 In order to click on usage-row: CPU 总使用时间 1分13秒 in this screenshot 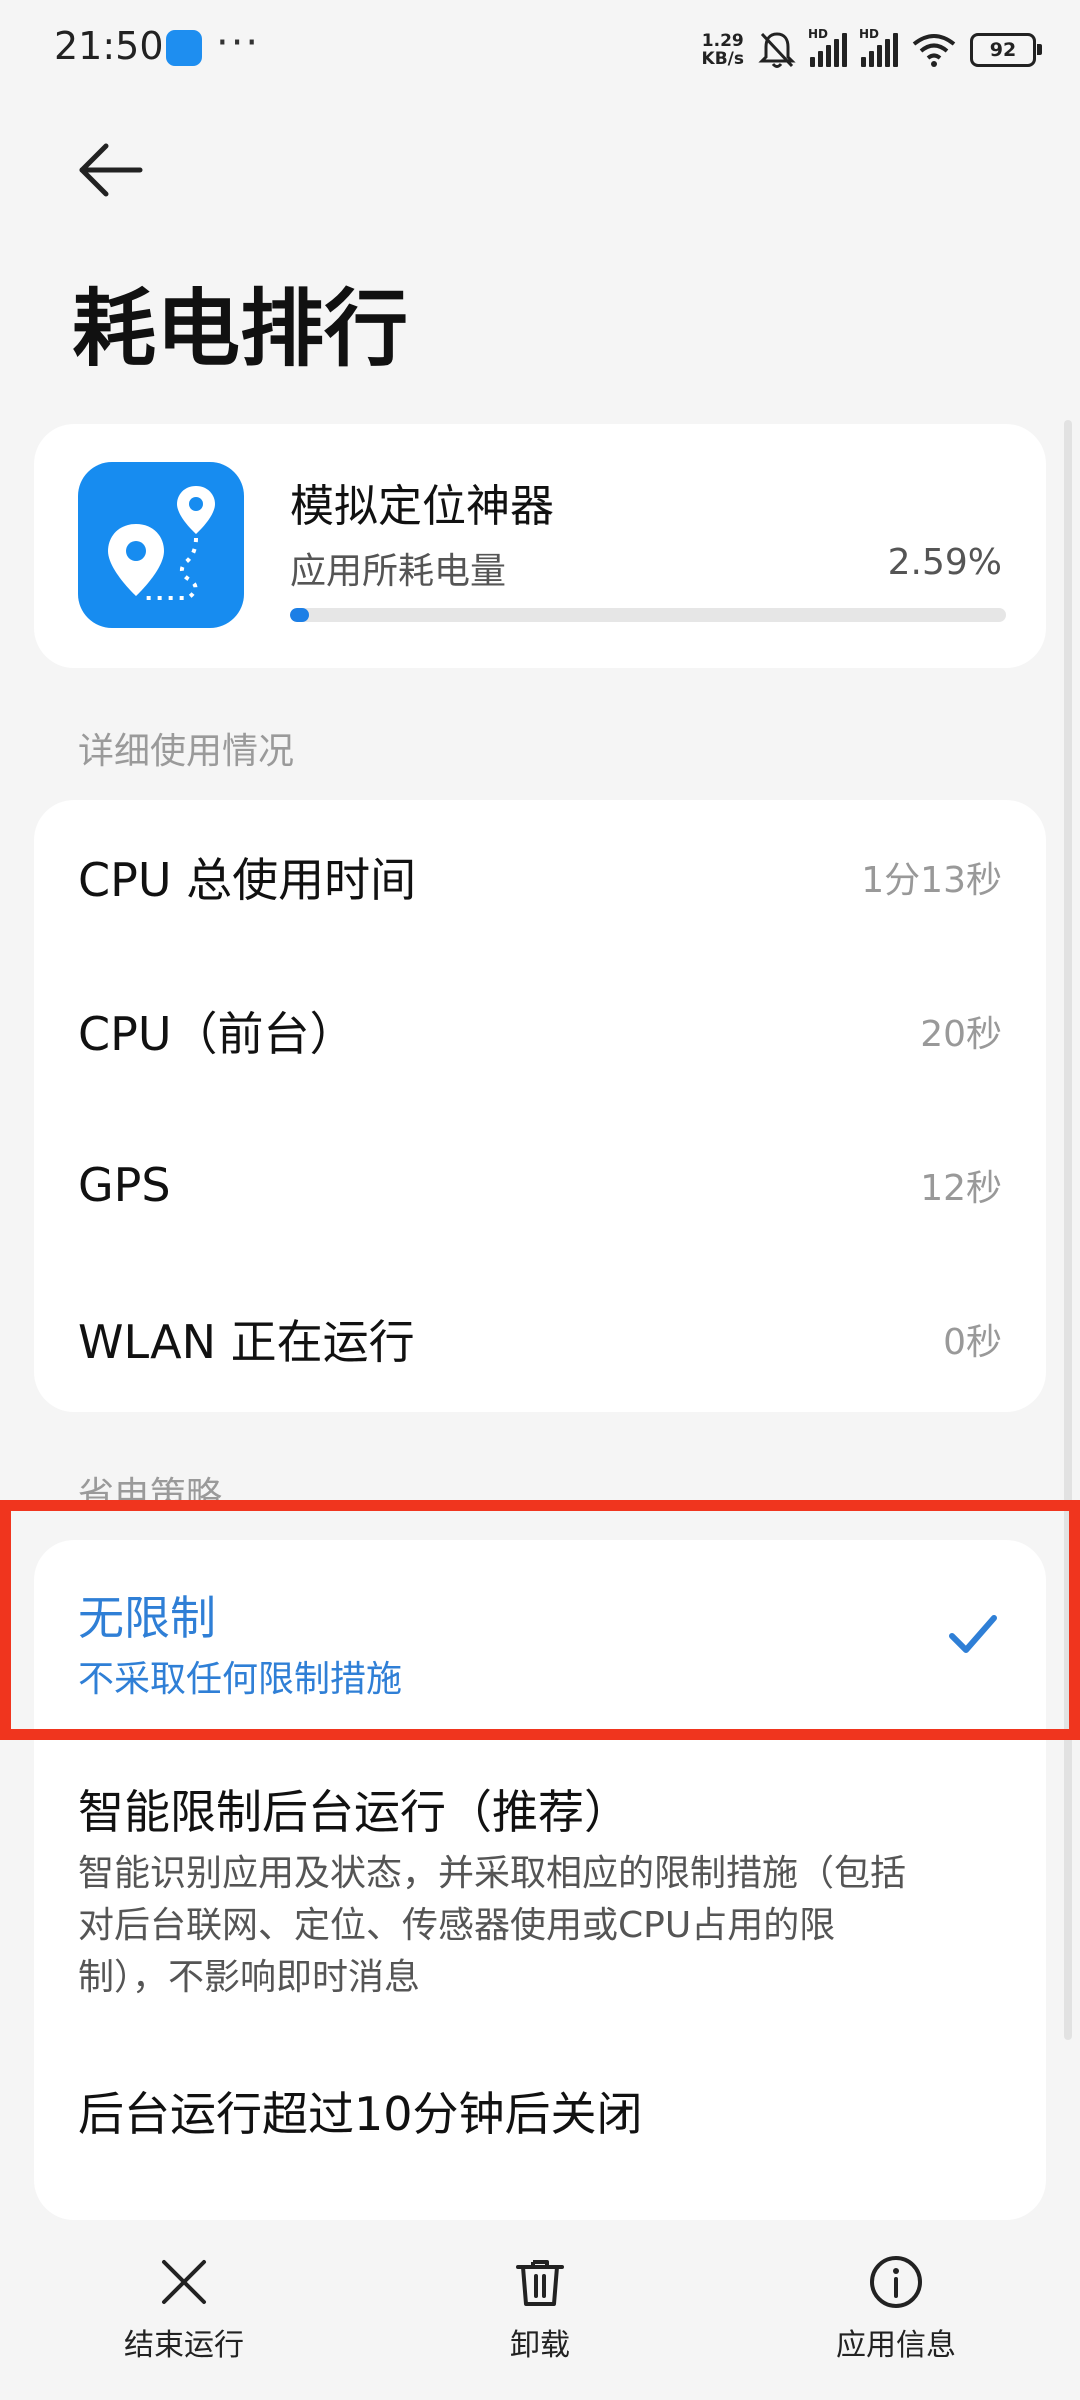, I will do `click(540, 877)`.